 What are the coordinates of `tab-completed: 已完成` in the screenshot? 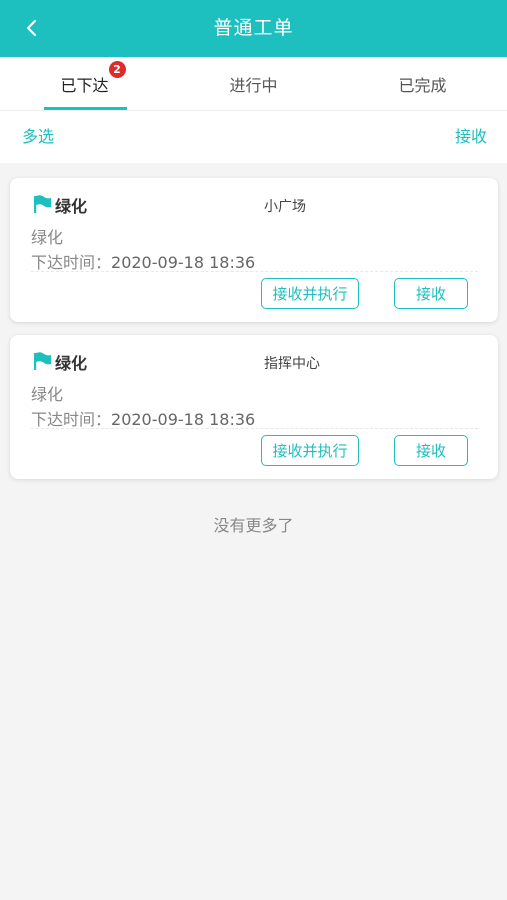 It's located at (422, 83).